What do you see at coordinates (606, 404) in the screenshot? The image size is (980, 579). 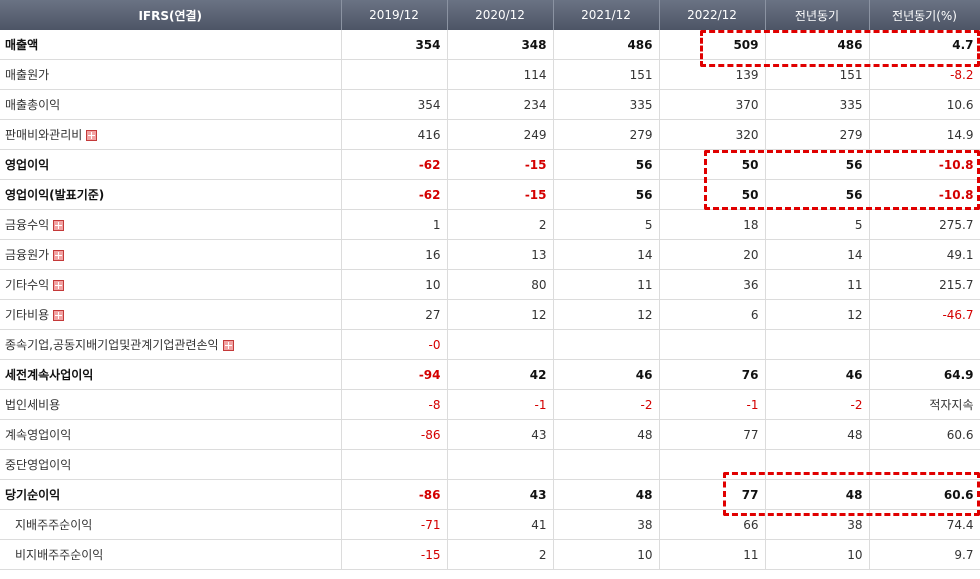 I see `value-cell: -2` at bounding box center [606, 404].